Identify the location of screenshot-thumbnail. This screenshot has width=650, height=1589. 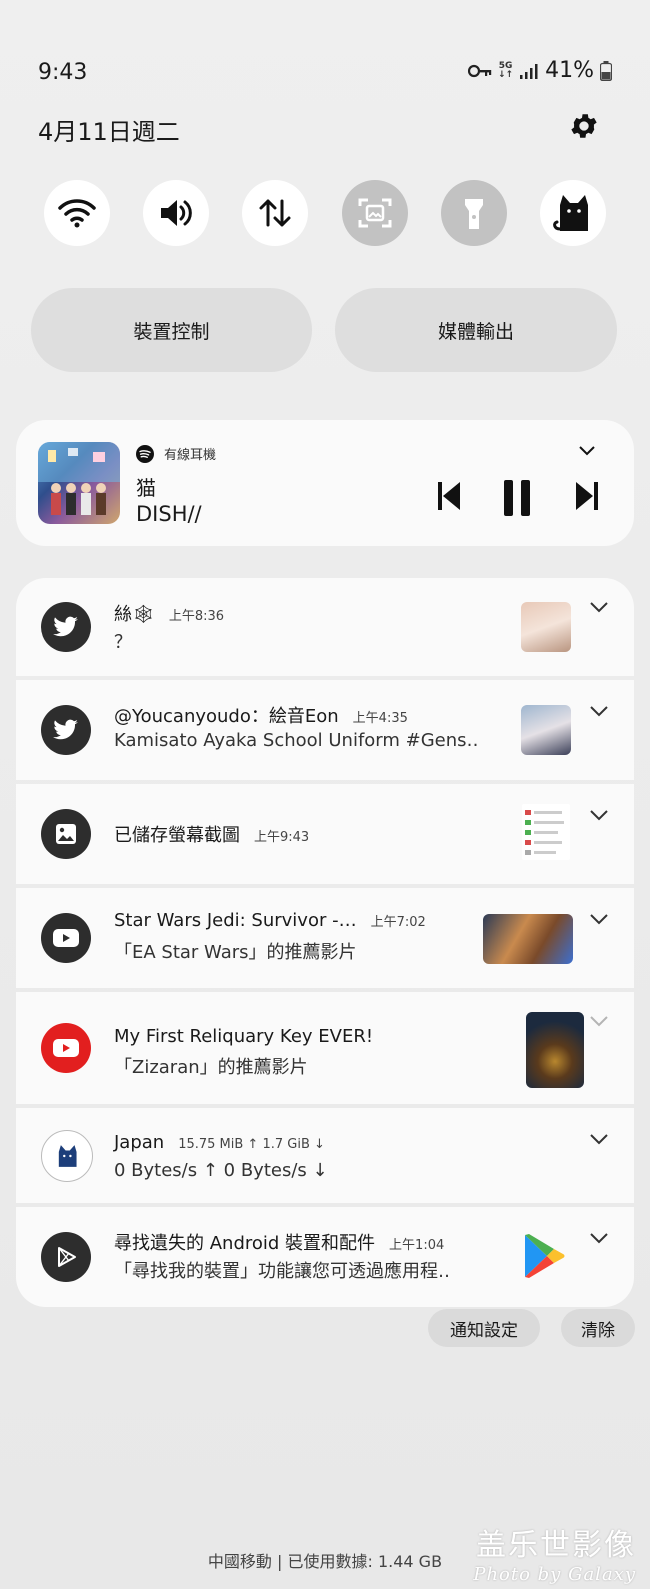
(546, 832).